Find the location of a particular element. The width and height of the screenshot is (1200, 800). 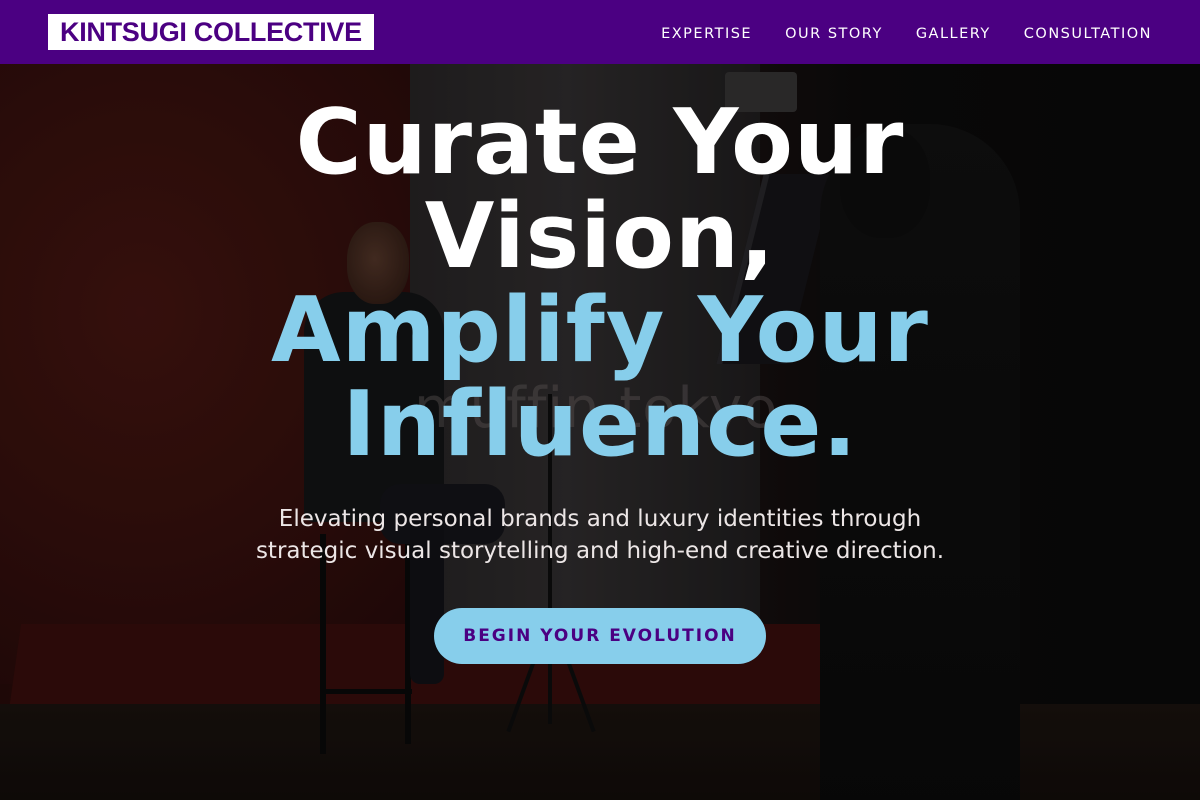

nav-link-expertise: EXPERTISE is located at coordinates (706, 34).